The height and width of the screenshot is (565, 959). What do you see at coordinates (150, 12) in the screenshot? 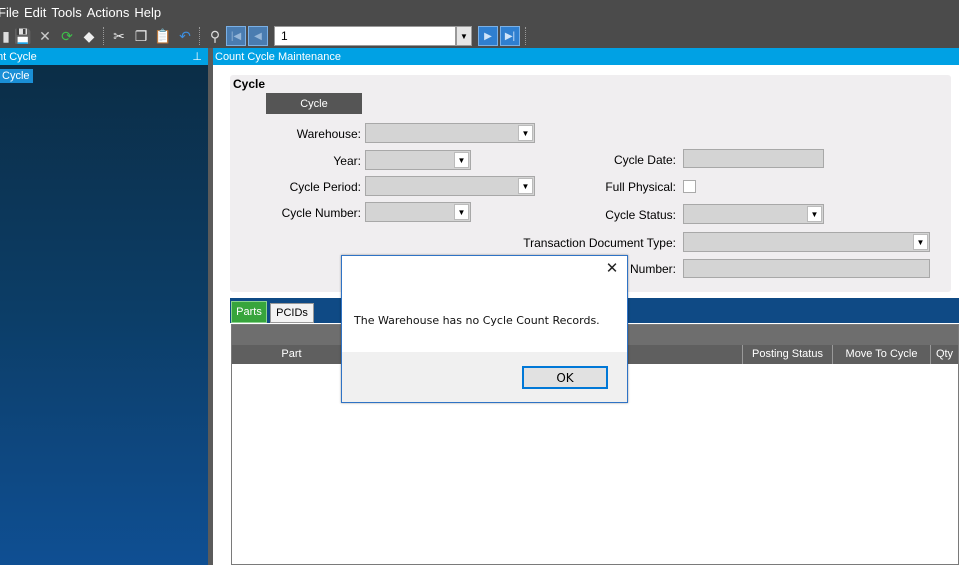
I see `menu-help: Help` at bounding box center [150, 12].